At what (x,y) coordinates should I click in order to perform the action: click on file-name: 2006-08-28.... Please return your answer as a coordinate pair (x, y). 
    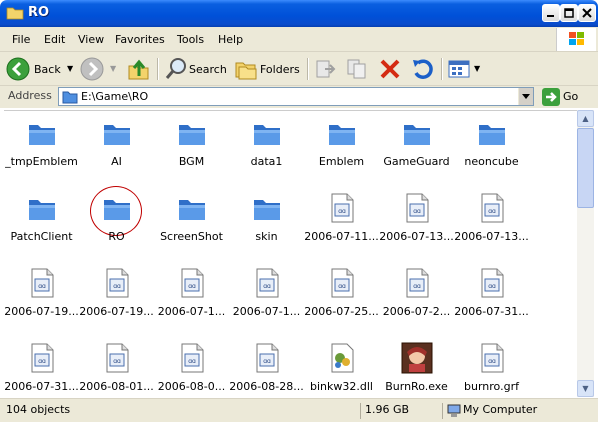
    Looking at the image, I should click on (266, 386).